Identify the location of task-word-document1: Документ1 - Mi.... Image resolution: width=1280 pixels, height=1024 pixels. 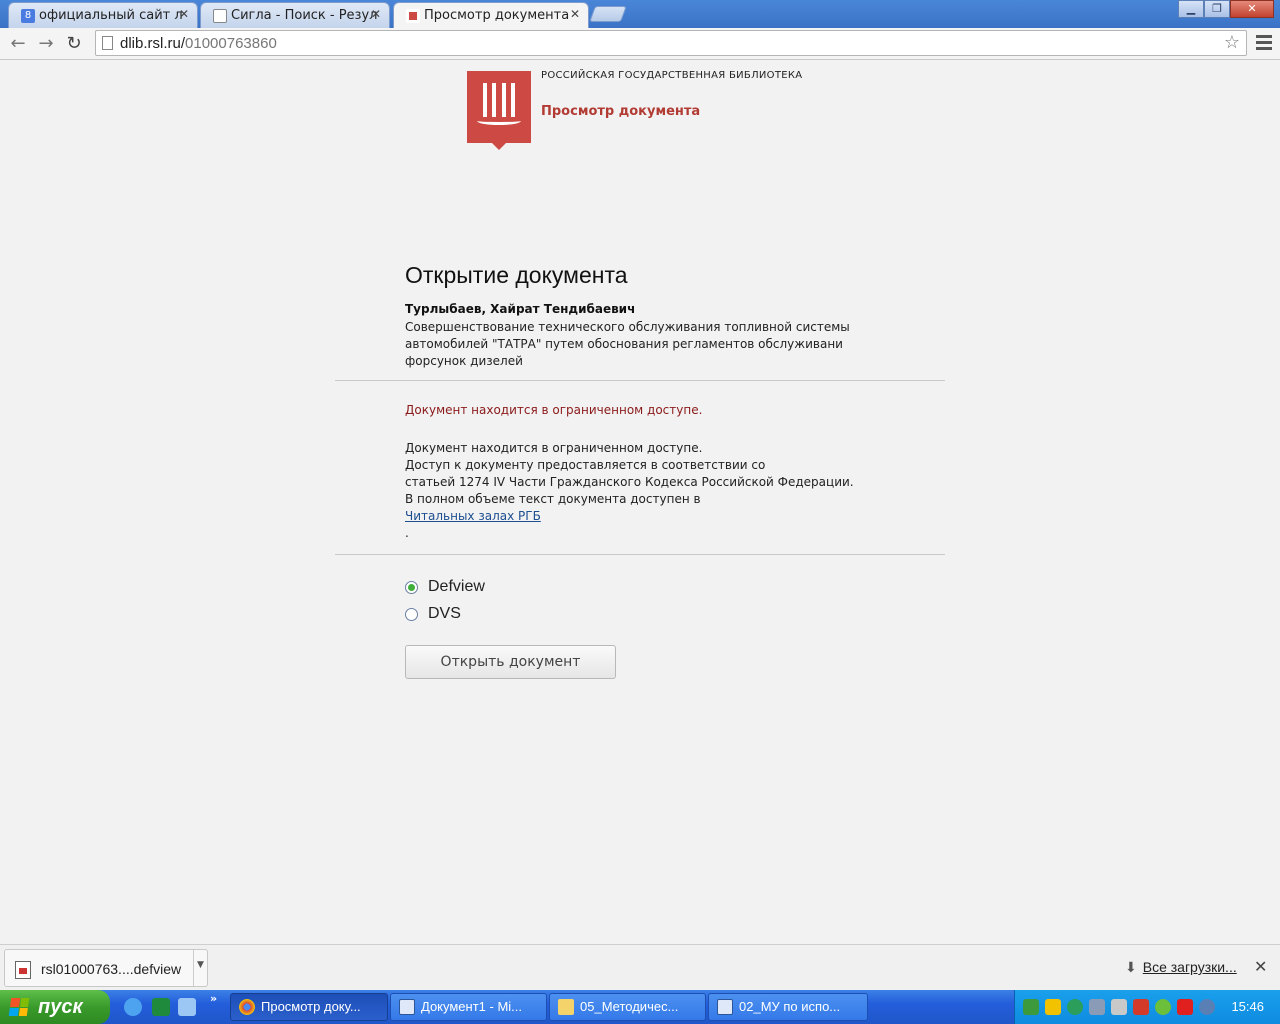
(468, 1007).